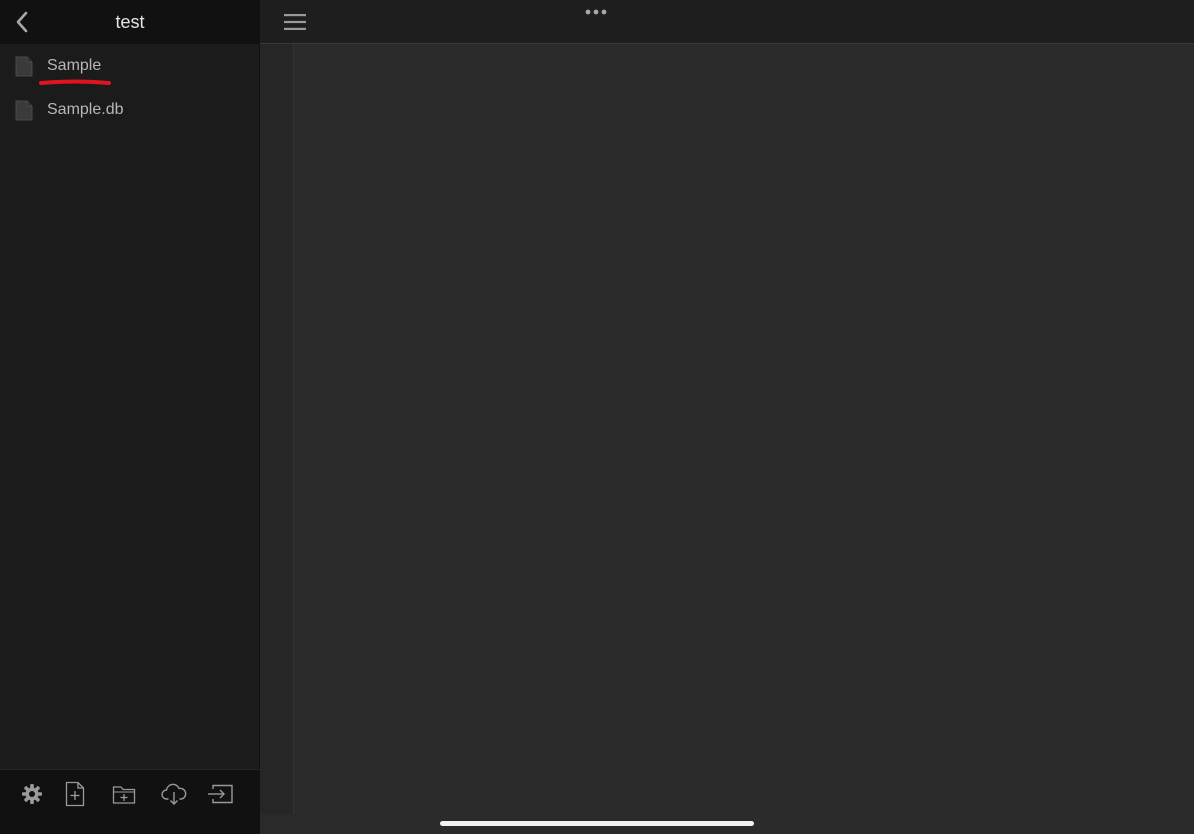  I want to click on editor-header, so click(727, 22).